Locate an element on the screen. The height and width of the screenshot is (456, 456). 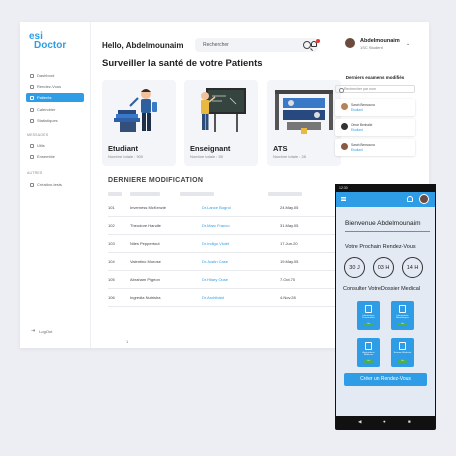
table-pagination: 1 is located at coordinates (127, 341).